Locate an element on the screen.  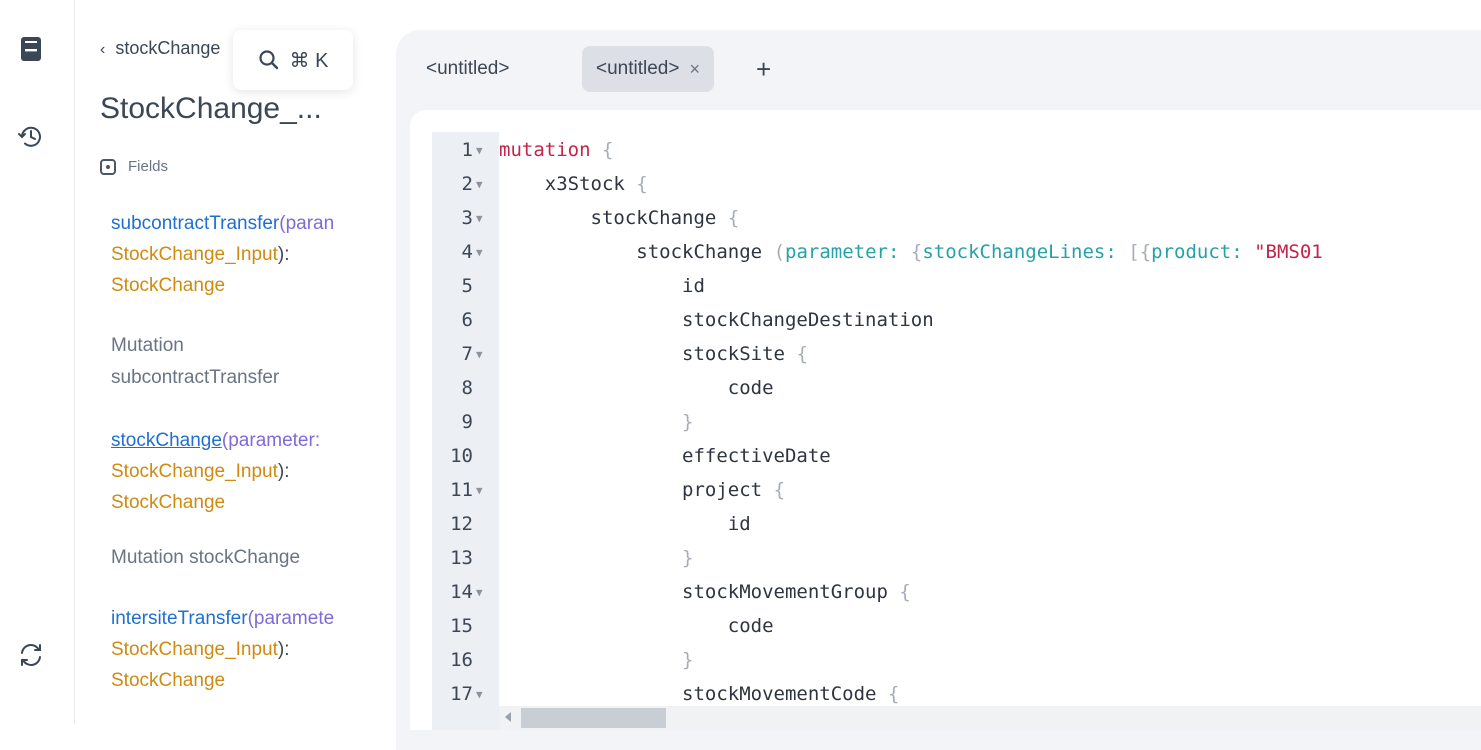
back-link: ‹ stockChange is located at coordinates (160, 48).